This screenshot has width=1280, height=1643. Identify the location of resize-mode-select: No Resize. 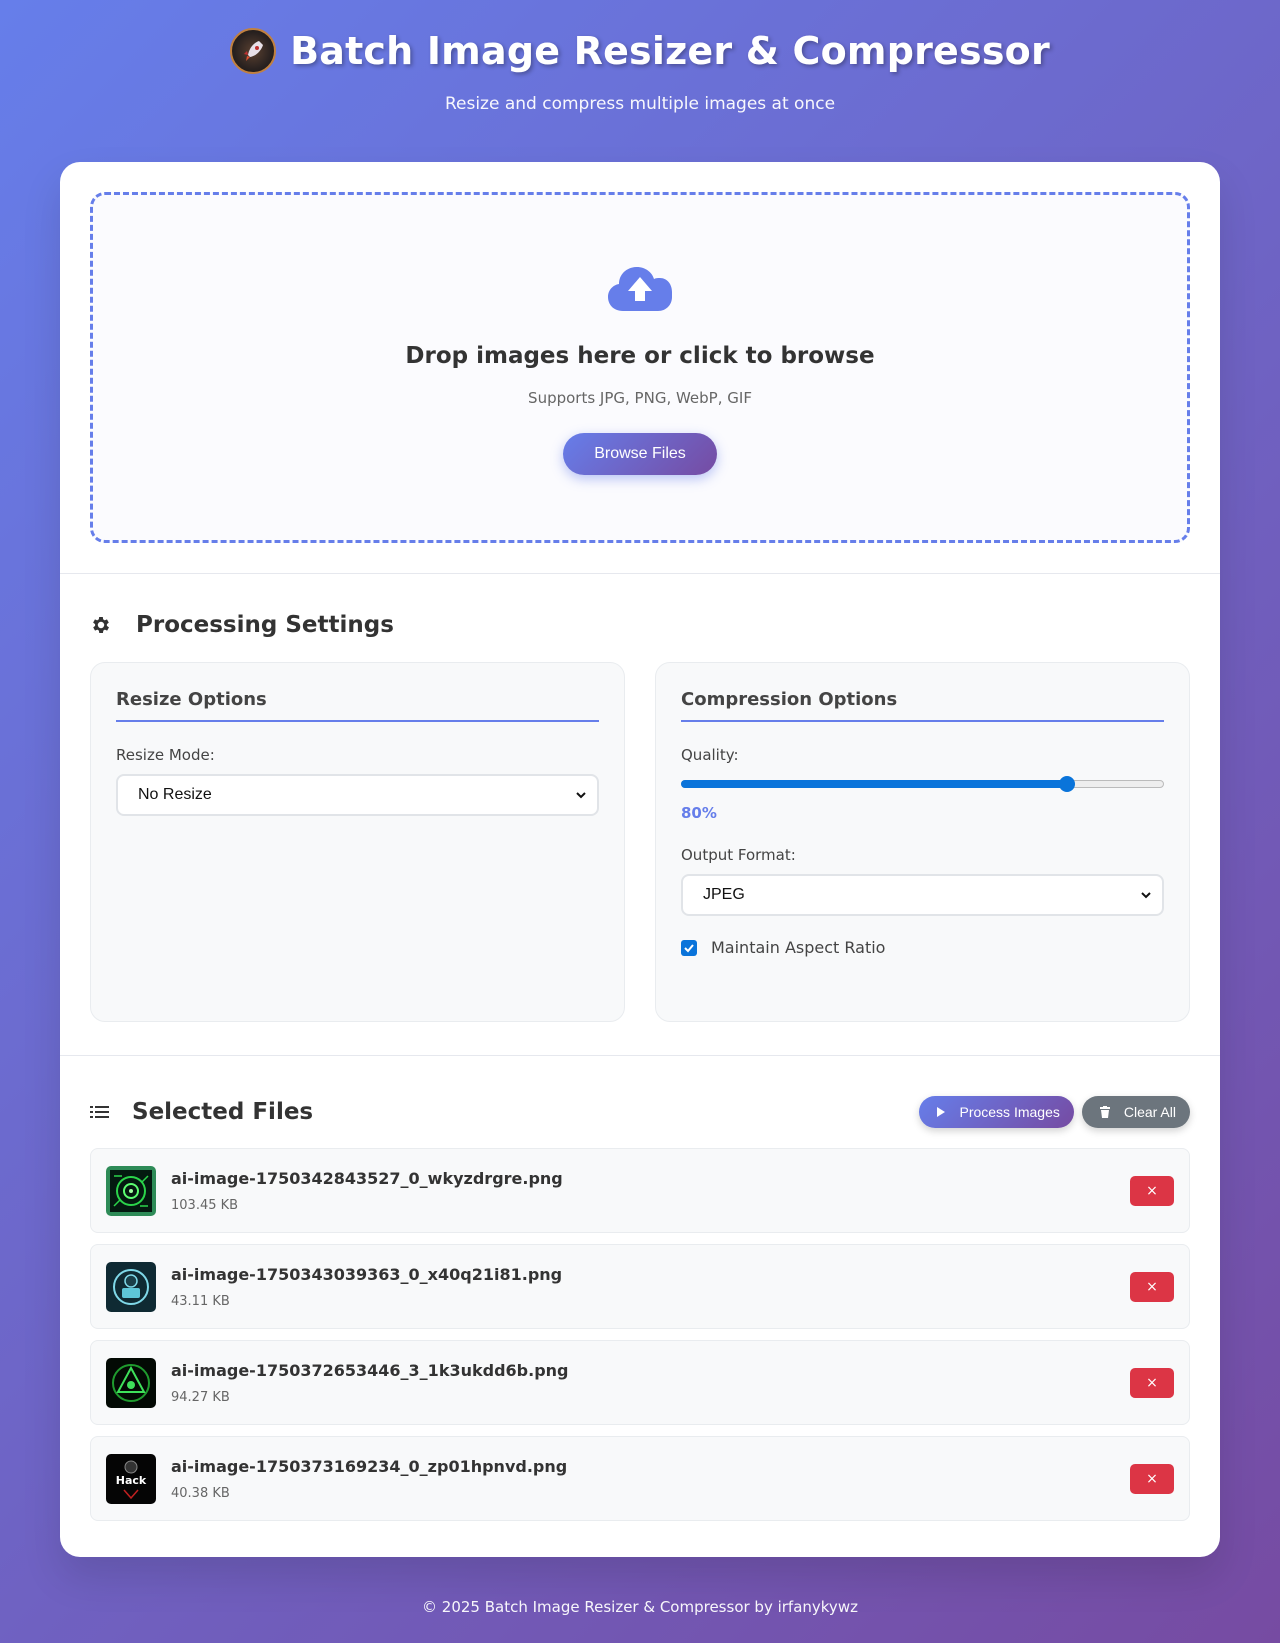
(357, 795).